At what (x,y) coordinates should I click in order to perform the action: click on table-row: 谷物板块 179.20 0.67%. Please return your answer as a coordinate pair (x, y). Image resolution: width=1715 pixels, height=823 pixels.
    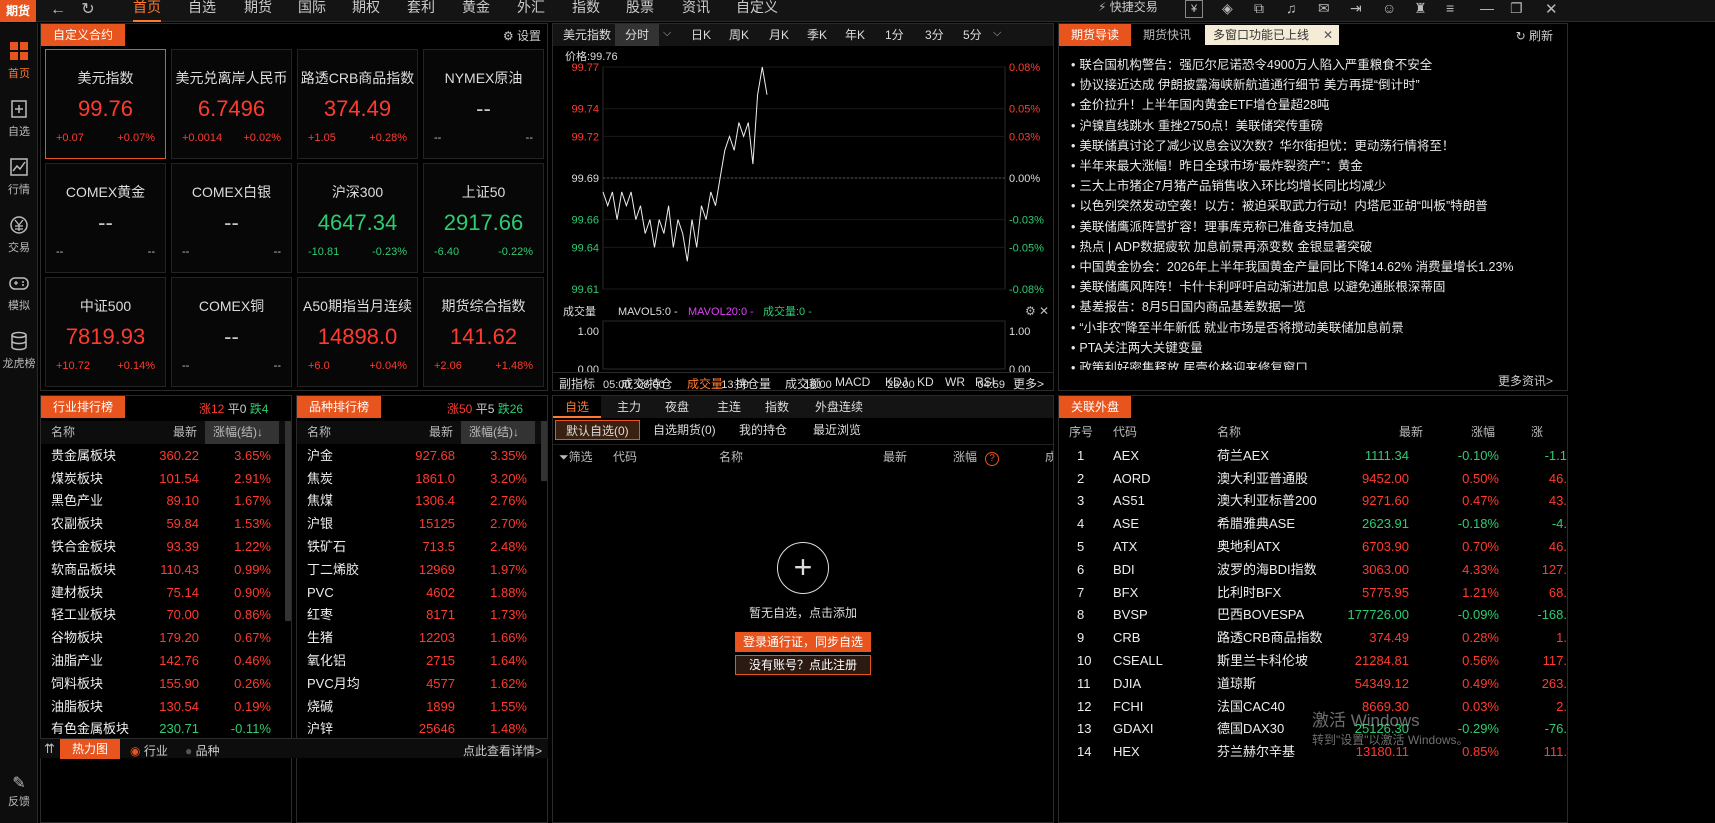
    Looking at the image, I should click on (163, 637).